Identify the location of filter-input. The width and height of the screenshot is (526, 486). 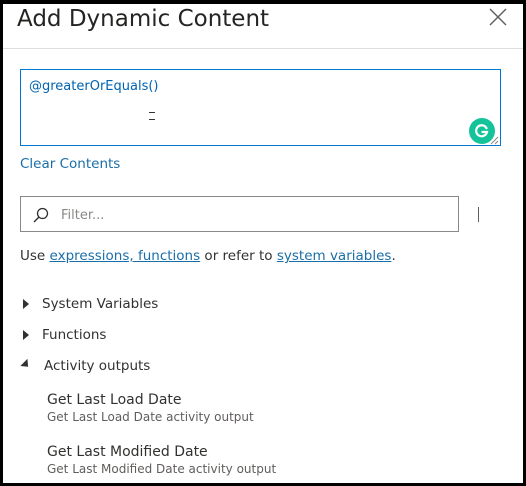
(251, 215).